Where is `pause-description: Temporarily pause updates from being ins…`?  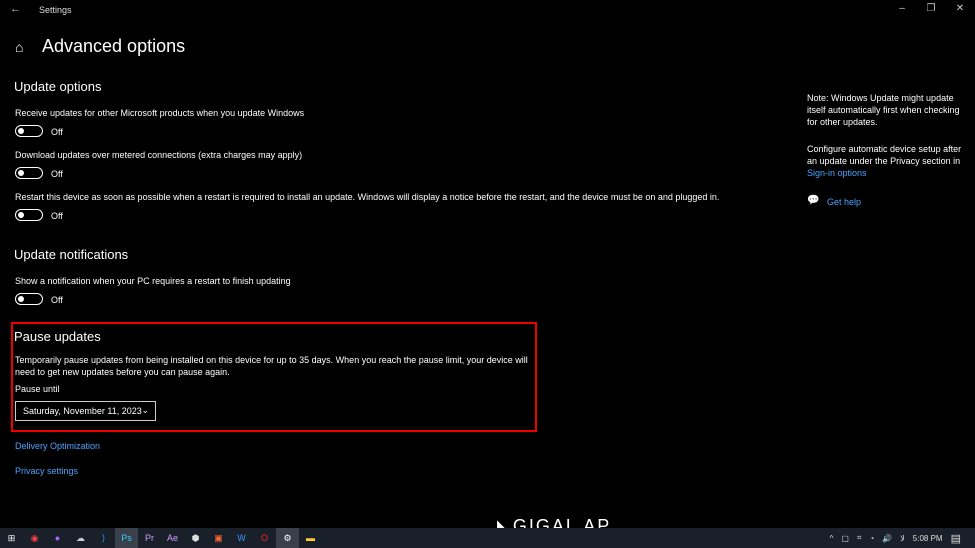
pause-description: Temporarily pause updates from being ins… is located at coordinates (271, 366).